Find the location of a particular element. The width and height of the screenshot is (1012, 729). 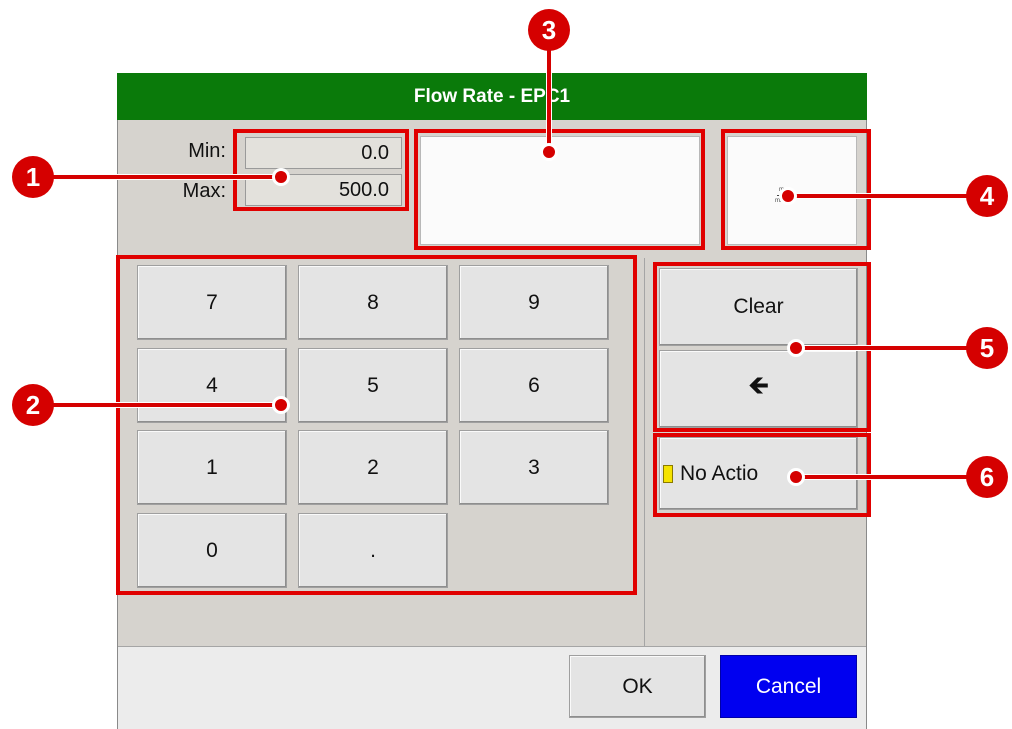

value-entry-display is located at coordinates (560, 190).